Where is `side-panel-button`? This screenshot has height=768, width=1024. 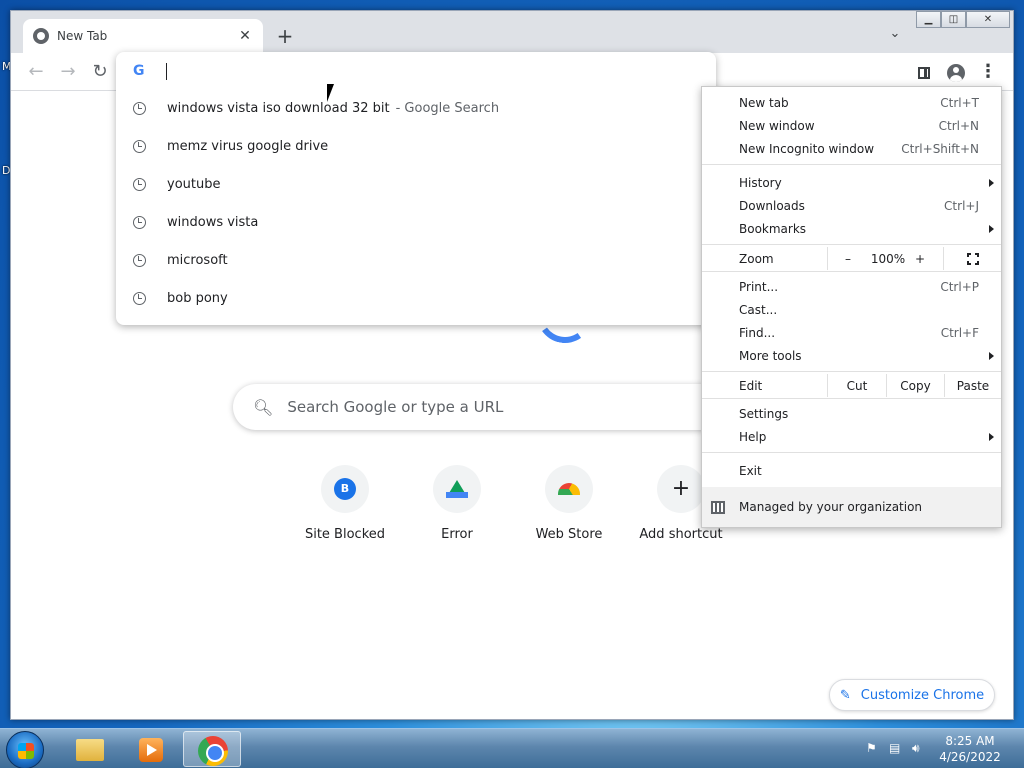
side-panel-button is located at coordinates (924, 72).